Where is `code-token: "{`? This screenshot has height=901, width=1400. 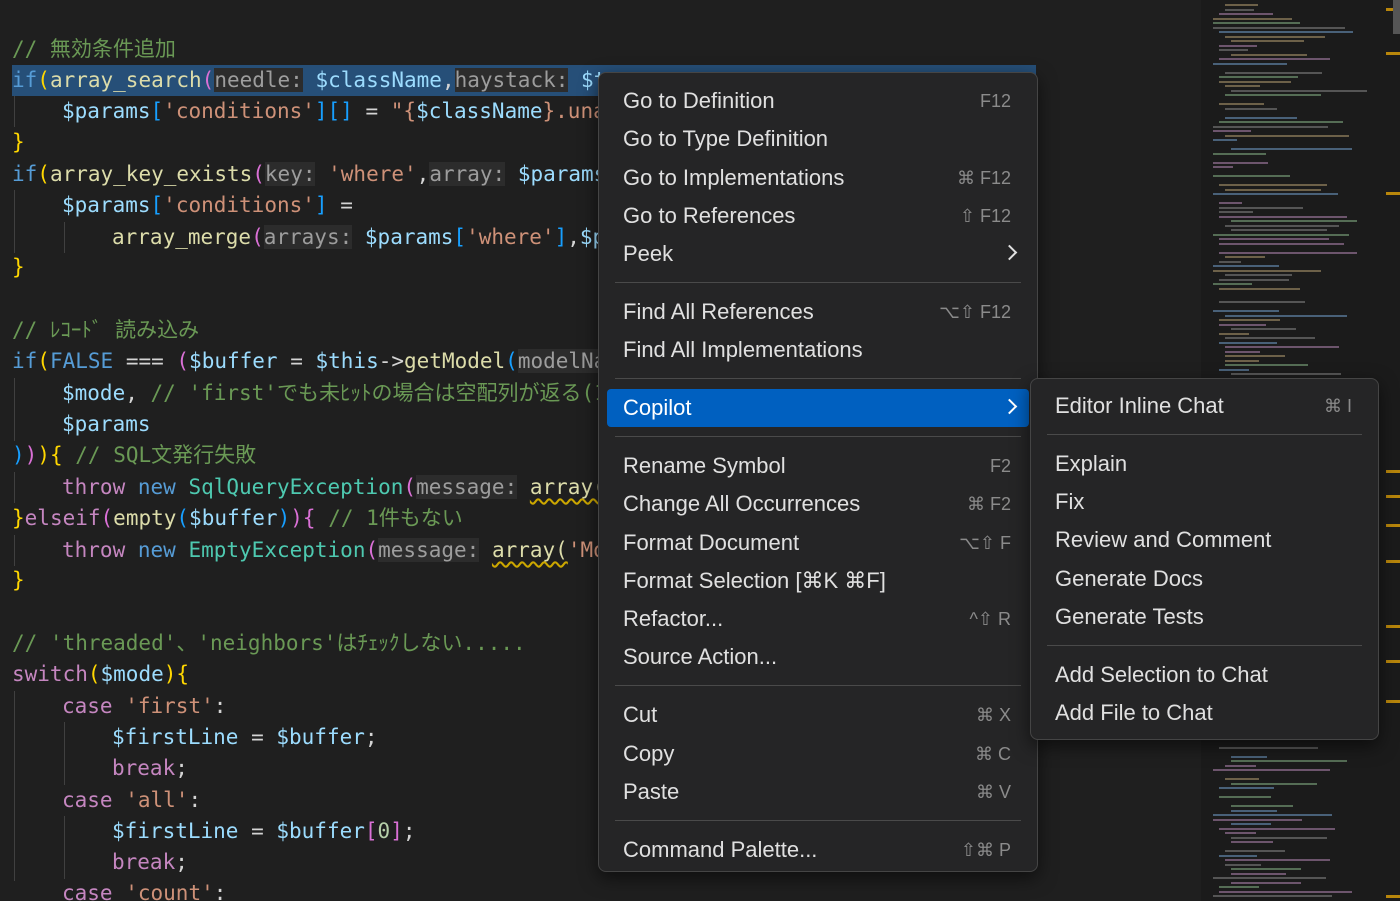
code-token: "{ is located at coordinates (403, 111).